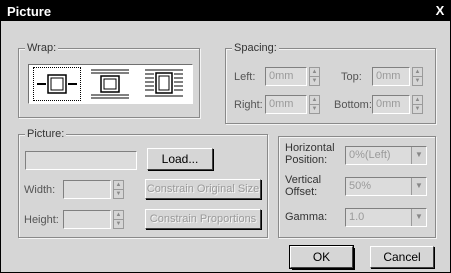 This screenshot has width=451, height=273. Describe the element at coordinates (46, 134) in the screenshot. I see `picture-label: Picture:` at that location.